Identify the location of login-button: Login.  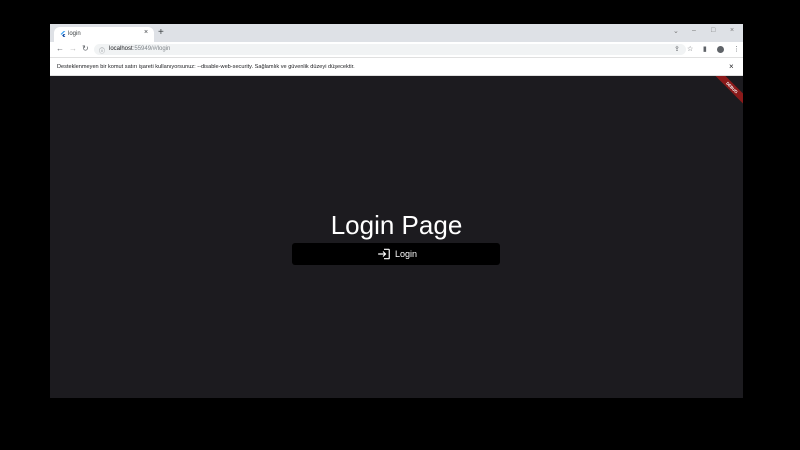
(396, 254).